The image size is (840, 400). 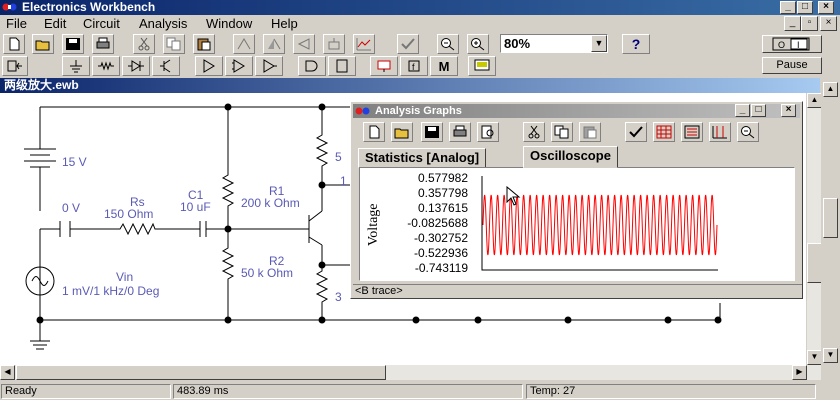 What do you see at coordinates (163, 23) in the screenshot?
I see `menu-analysis: Analysis` at bounding box center [163, 23].